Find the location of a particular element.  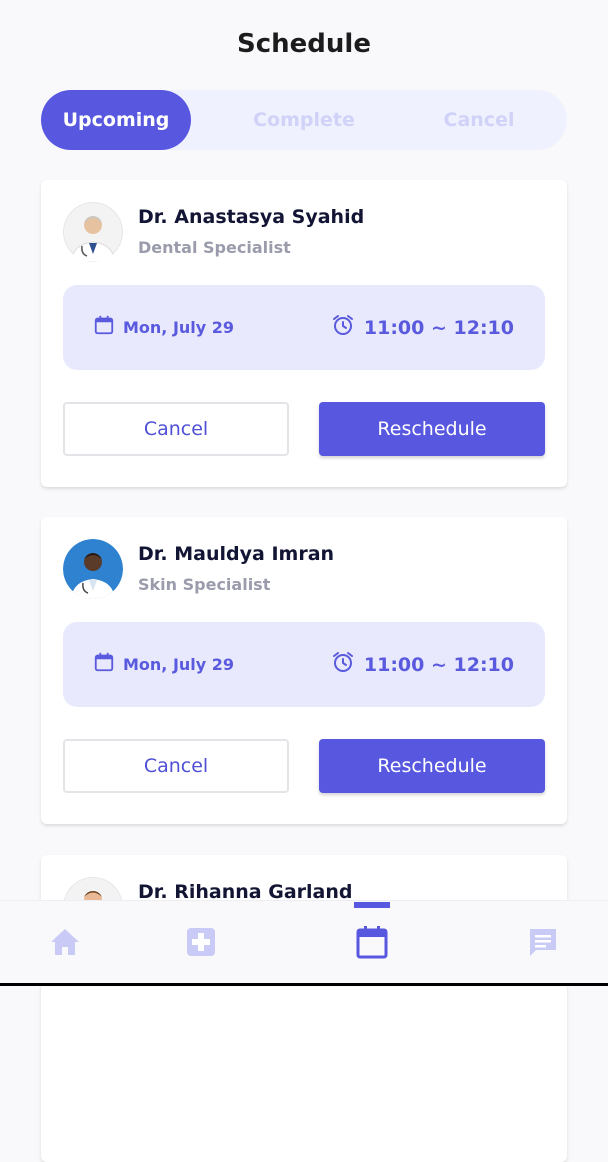

status-segmented-control: Upcoming Complete Cancel is located at coordinates (304, 120).